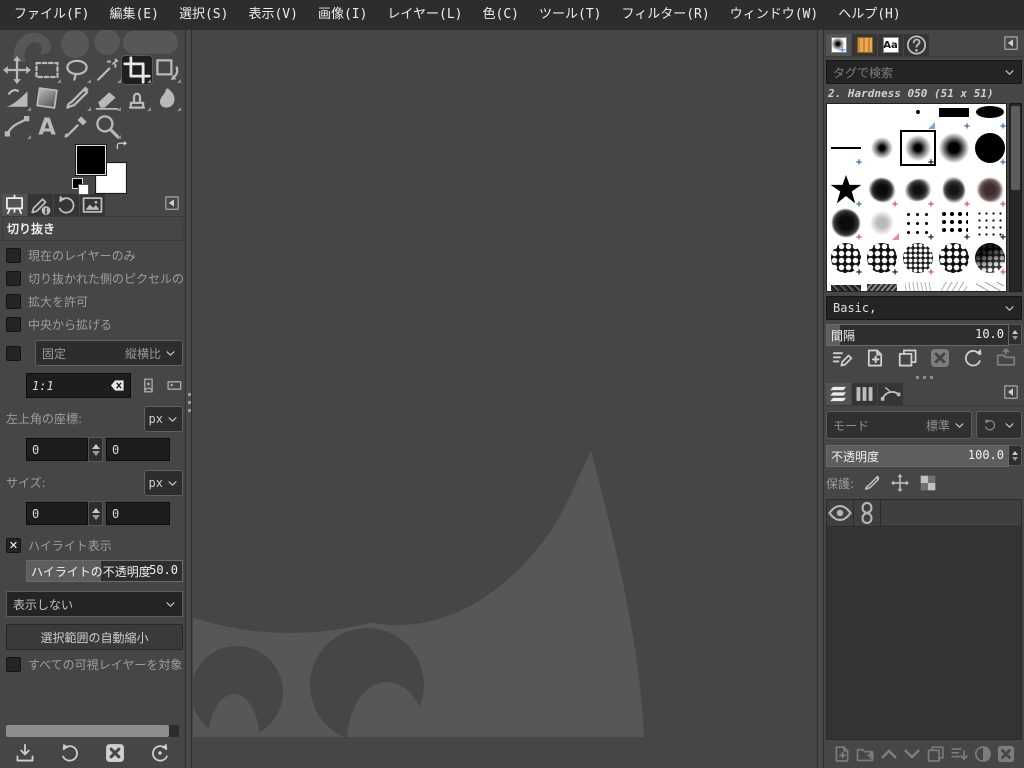 Image resolution: width=1024 pixels, height=768 pixels. What do you see at coordinates (342, 15) in the screenshot?
I see `menu-item: 画像(I)` at bounding box center [342, 15].